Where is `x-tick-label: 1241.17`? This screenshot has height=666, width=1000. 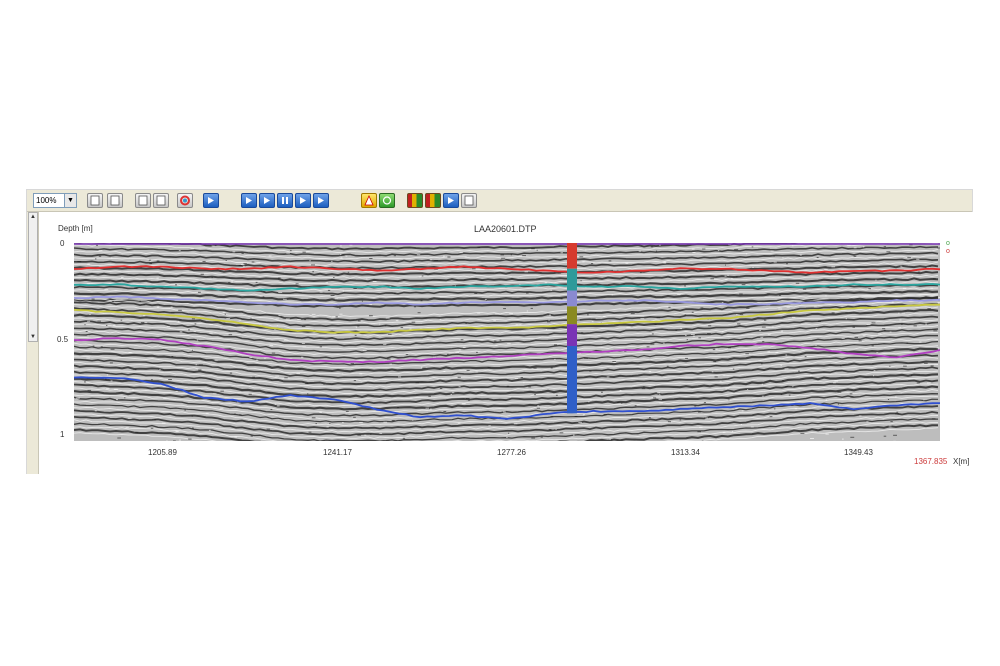 x-tick-label: 1241.17 is located at coordinates (337, 452).